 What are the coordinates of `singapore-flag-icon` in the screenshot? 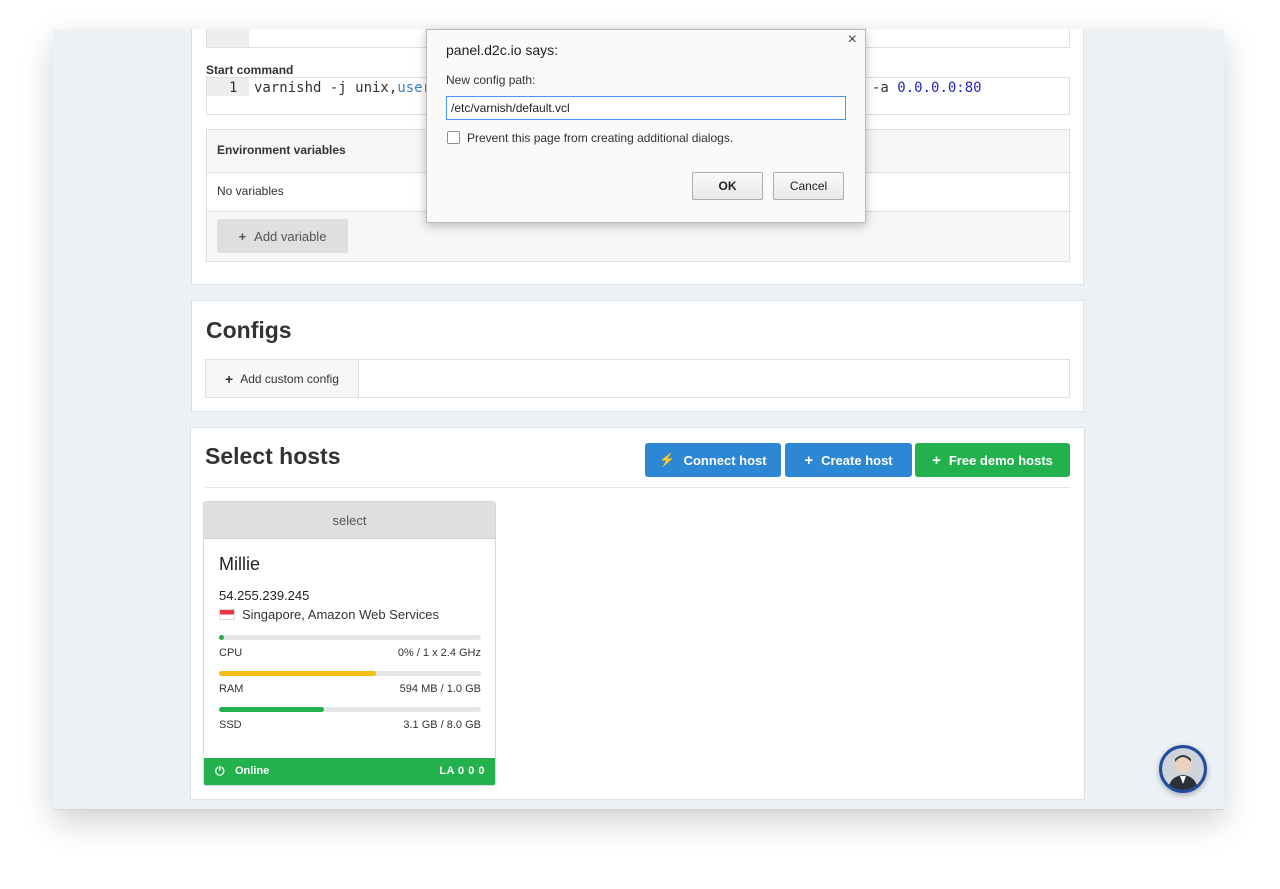 It's located at (227, 614).